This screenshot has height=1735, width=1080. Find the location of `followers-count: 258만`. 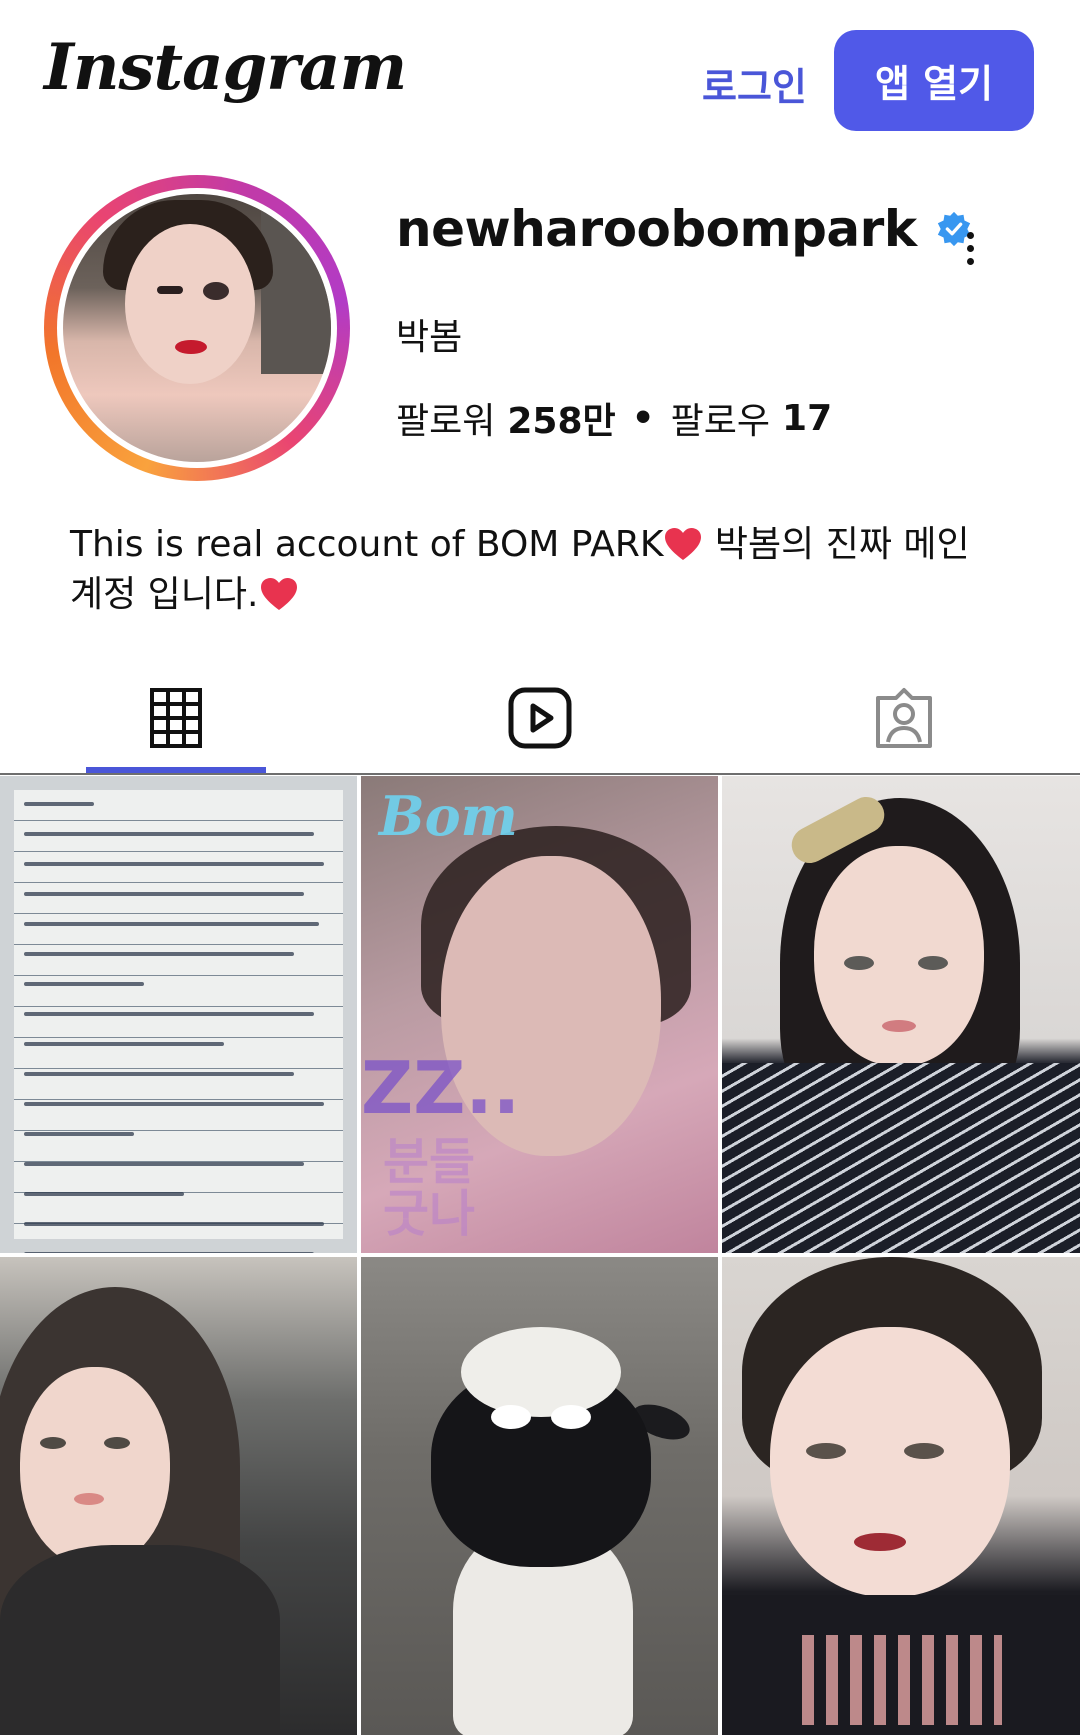

followers-count: 258만 is located at coordinates (561, 418).